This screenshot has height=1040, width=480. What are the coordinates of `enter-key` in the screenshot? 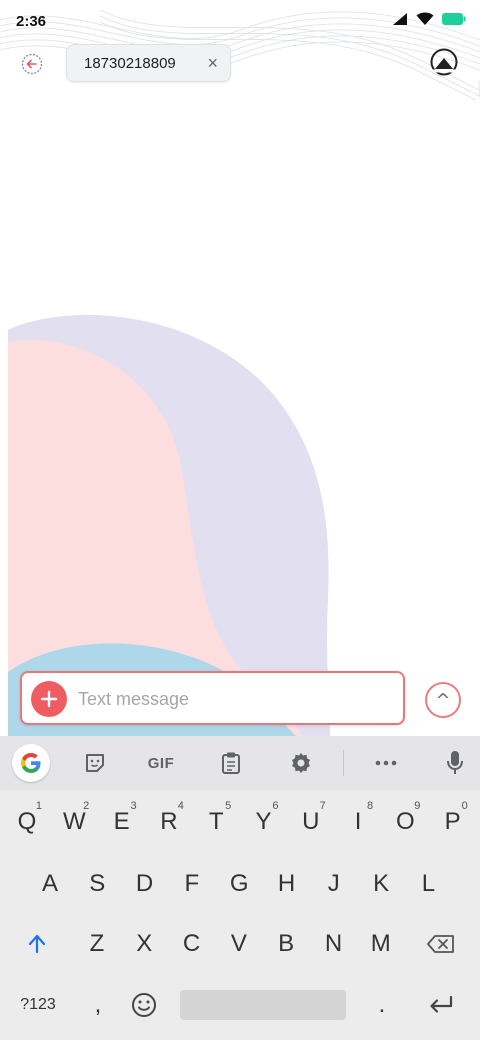 It's located at (441, 1005).